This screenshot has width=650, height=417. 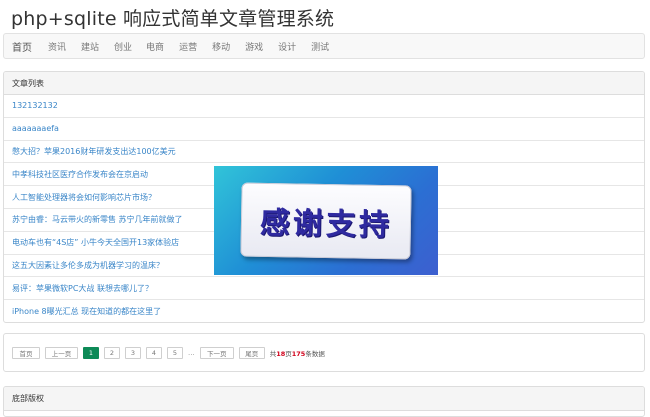 What do you see at coordinates (221, 46) in the screenshot?
I see `nav-item-mobile: 移动` at bounding box center [221, 46].